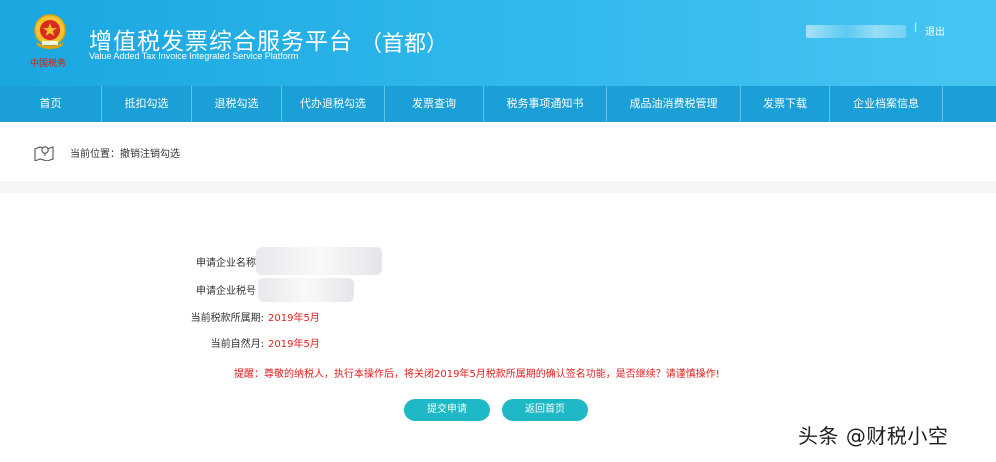 Image resolution: width=996 pixels, height=462 pixels. What do you see at coordinates (51, 104) in the screenshot?
I see `nav-item-home: 首页` at bounding box center [51, 104].